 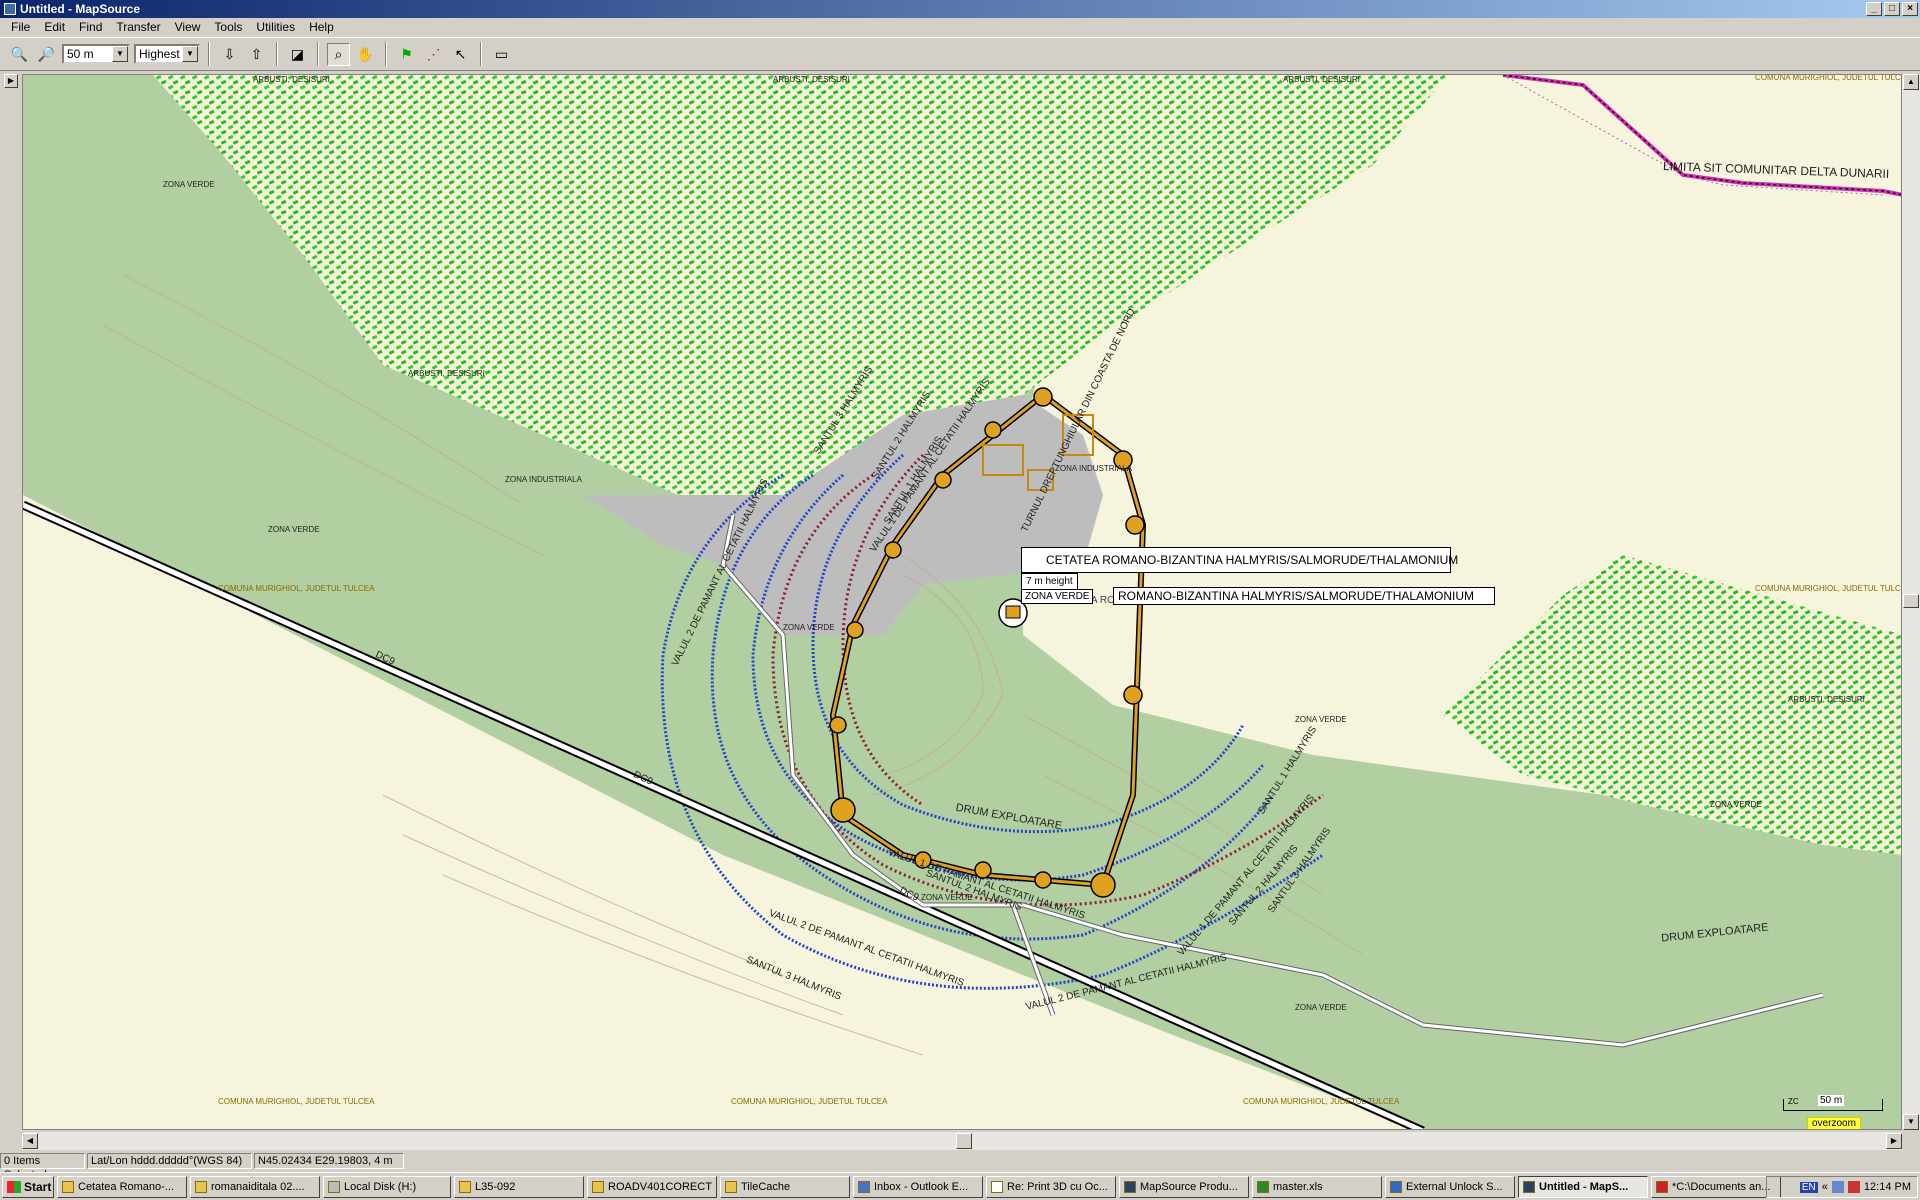 What do you see at coordinates (997, 1186) in the screenshot?
I see `mail-icon` at bounding box center [997, 1186].